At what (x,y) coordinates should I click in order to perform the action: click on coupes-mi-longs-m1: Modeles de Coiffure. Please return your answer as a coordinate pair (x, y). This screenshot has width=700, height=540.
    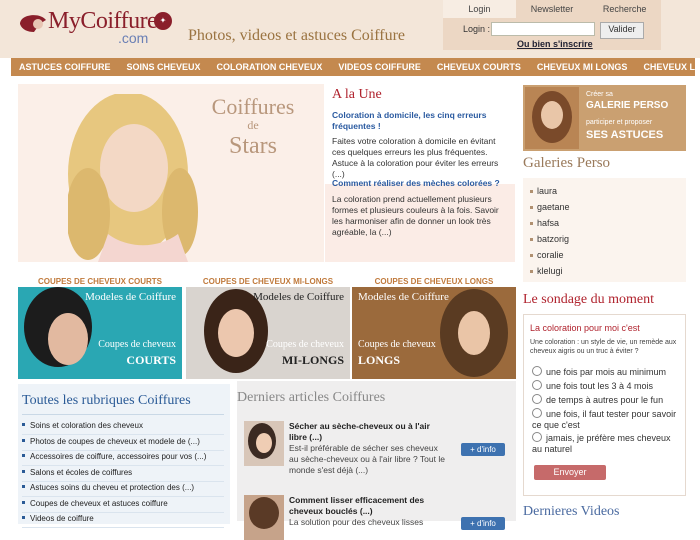
    Looking at the image, I should click on (298, 297).